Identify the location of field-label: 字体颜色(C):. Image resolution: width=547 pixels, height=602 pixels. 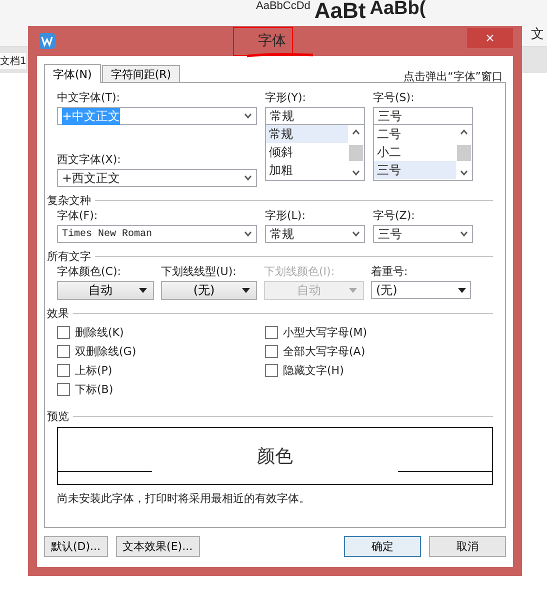
(89, 272).